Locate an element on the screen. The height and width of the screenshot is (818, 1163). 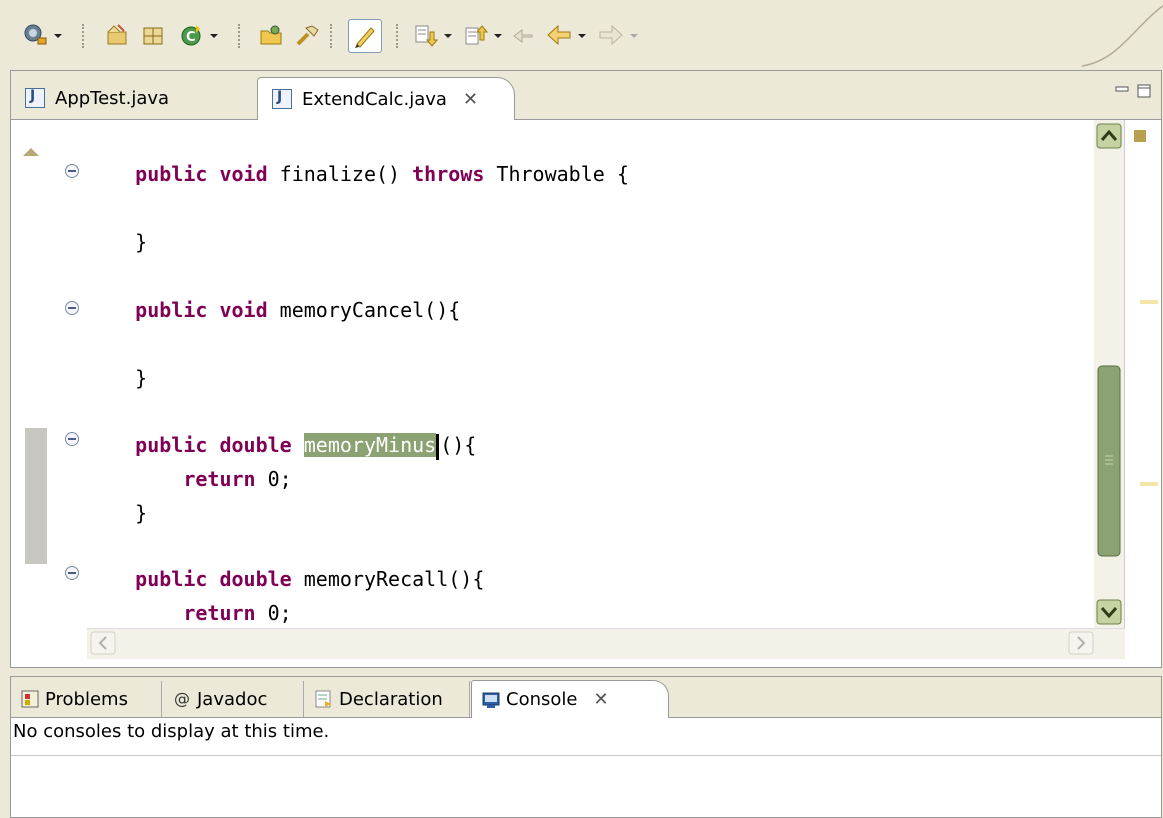
tab-label: Console is located at coordinates (542, 699).